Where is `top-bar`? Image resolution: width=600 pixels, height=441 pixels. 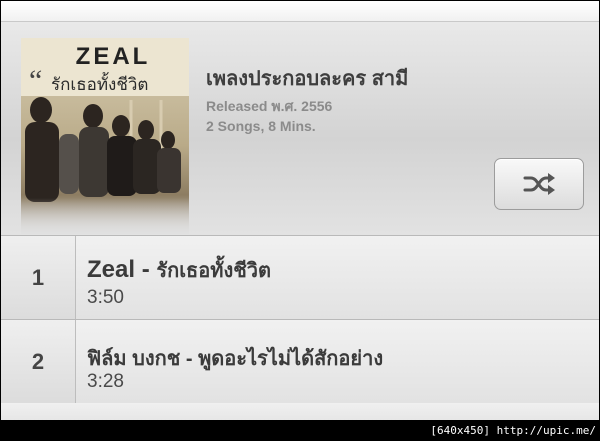 top-bar is located at coordinates (300, 11).